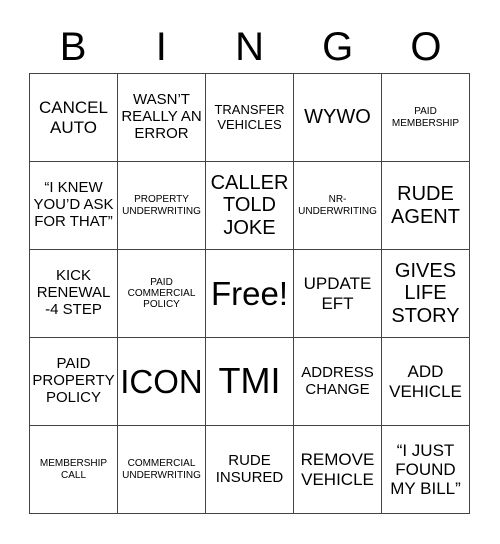 This screenshot has height=544, width=500. What do you see at coordinates (338, 47) in the screenshot?
I see `header-letter-g: G` at bounding box center [338, 47].